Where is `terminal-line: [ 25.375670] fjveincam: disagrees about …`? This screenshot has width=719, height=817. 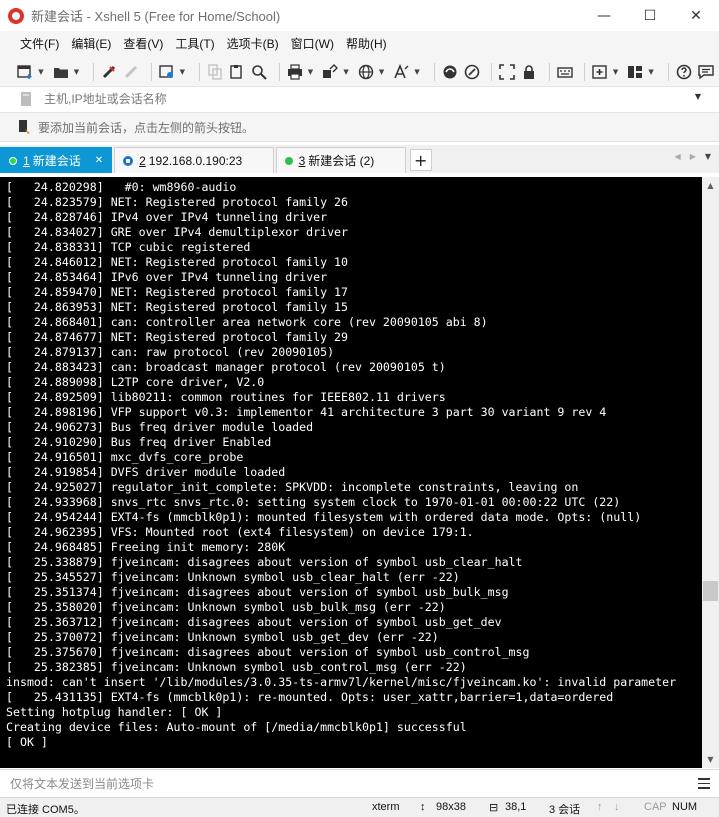
terminal-line: [ 25.375670] fjveincam: disagrees about … is located at coordinates (268, 652).